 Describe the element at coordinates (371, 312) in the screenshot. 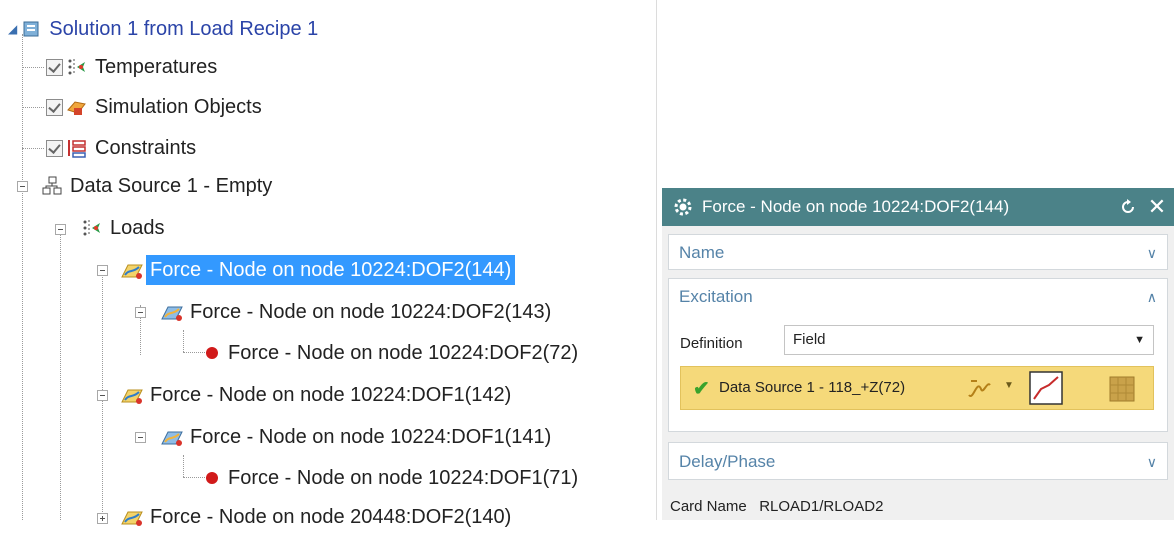

I see `tree-item-label: Force - Node on node 10224:DOF2(143)` at that location.